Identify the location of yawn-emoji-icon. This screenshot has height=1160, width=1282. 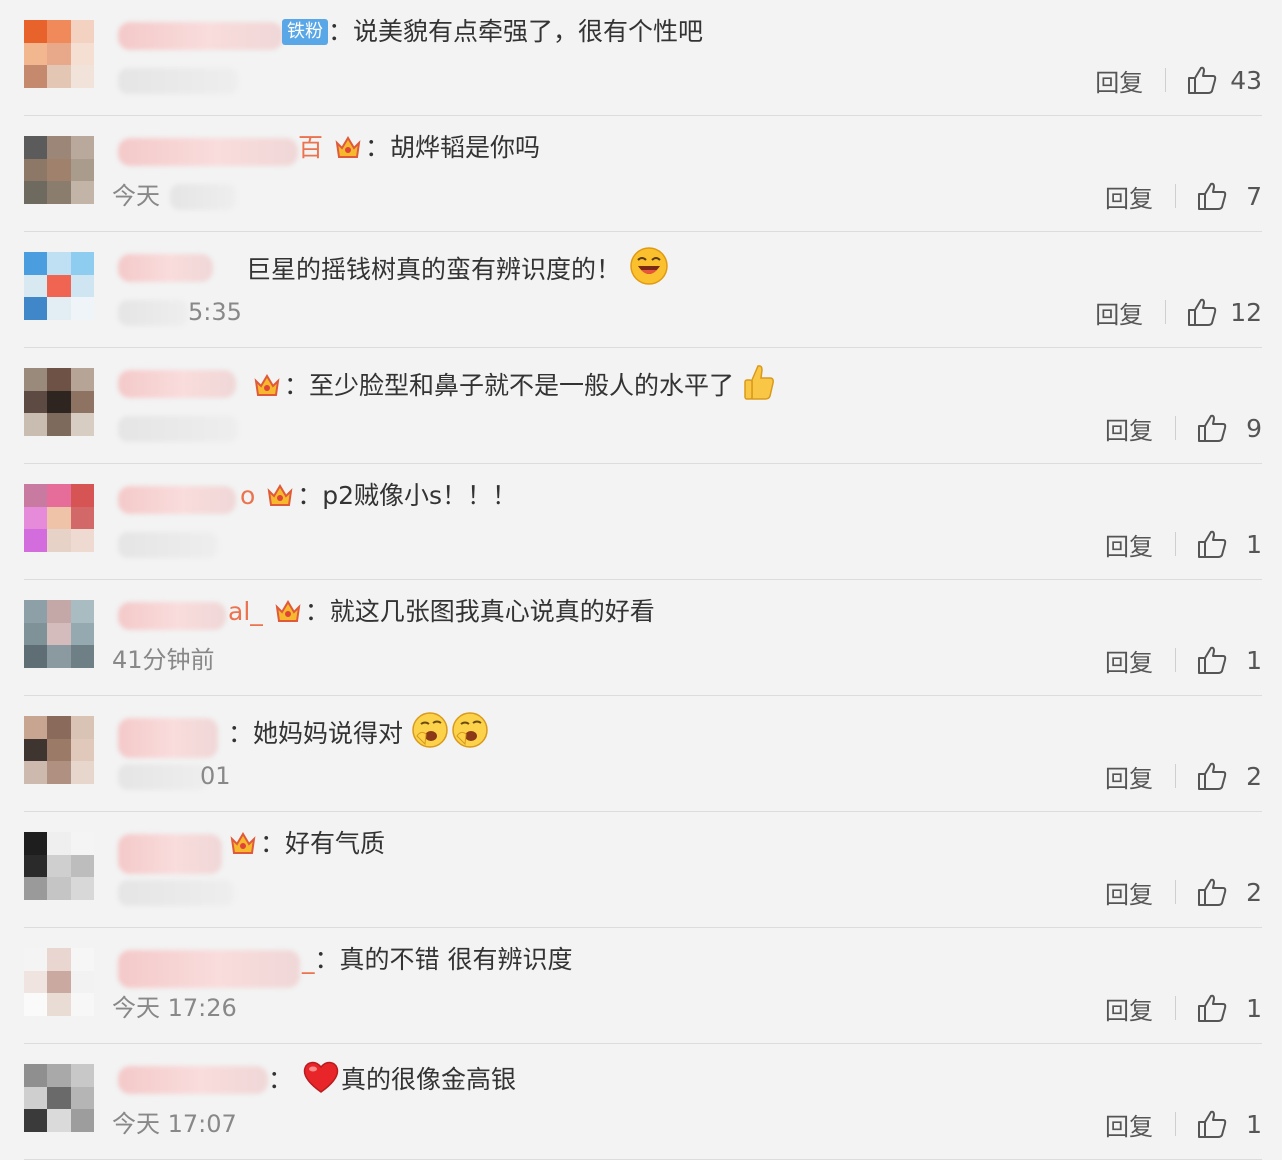
(450, 730).